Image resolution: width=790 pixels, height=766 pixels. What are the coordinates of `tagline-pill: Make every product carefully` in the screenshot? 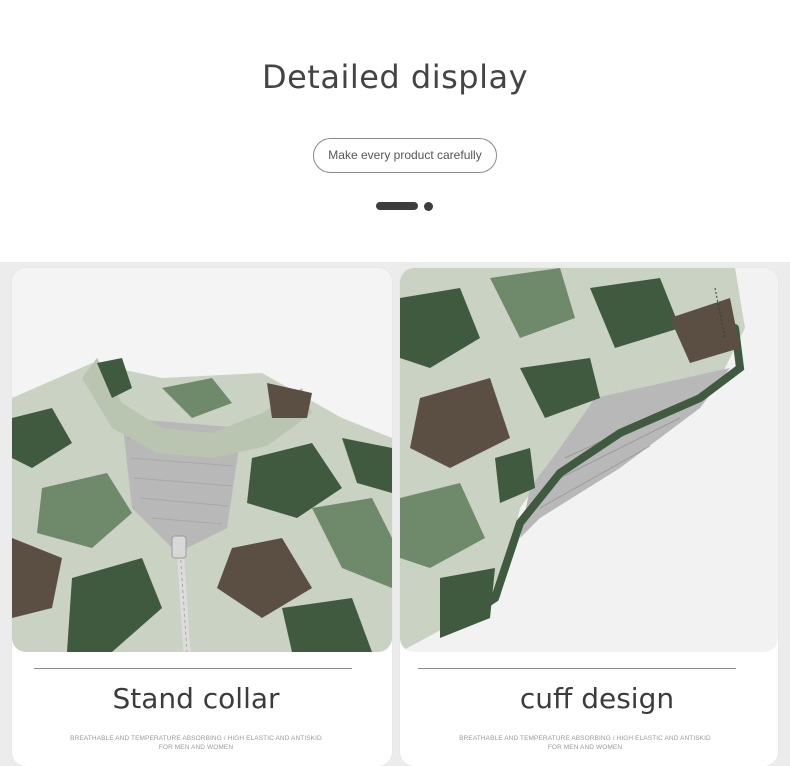 It's located at (405, 155).